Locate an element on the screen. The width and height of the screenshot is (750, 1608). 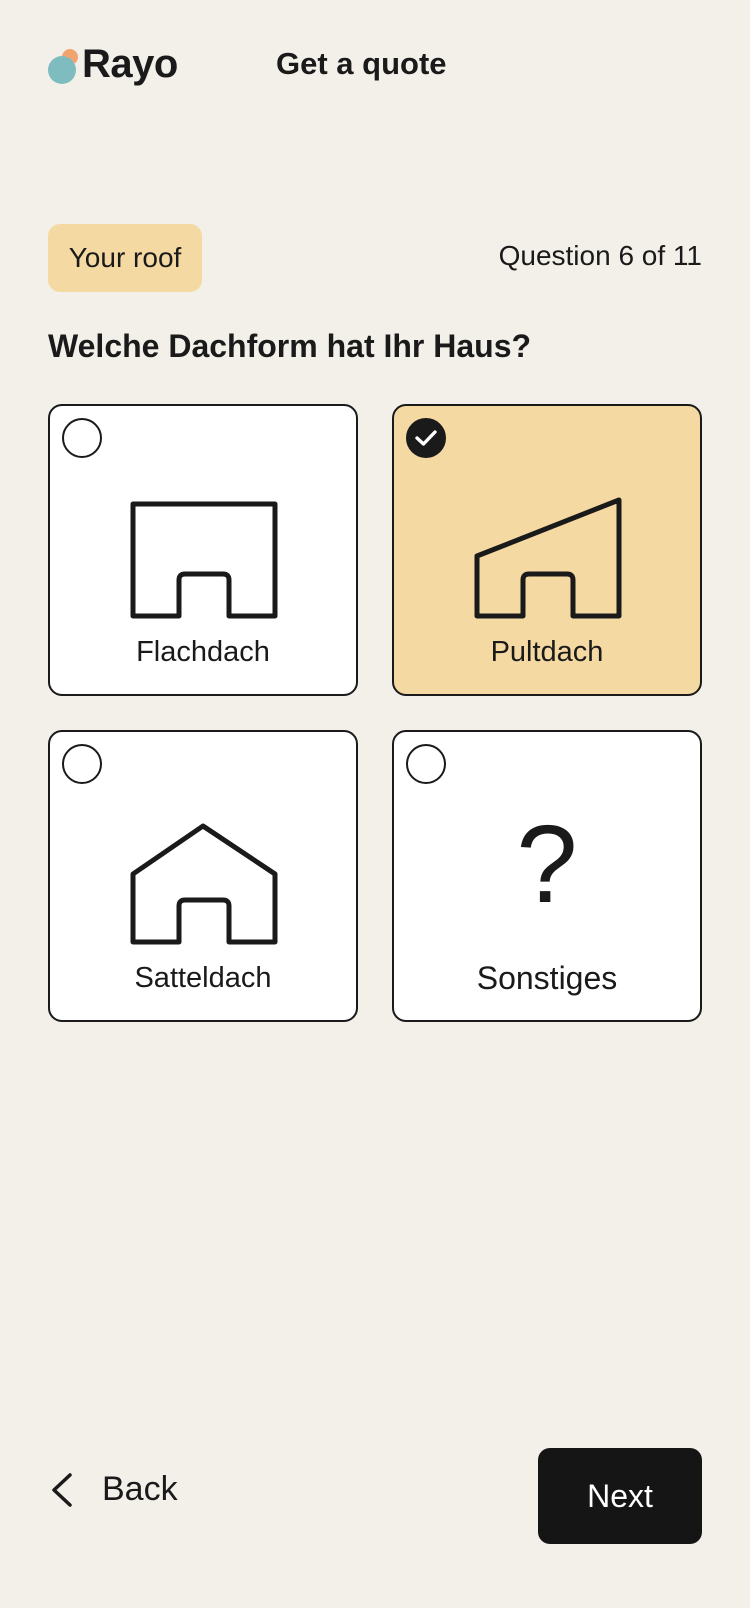
chevron-left-icon is located at coordinates (62, 1489).